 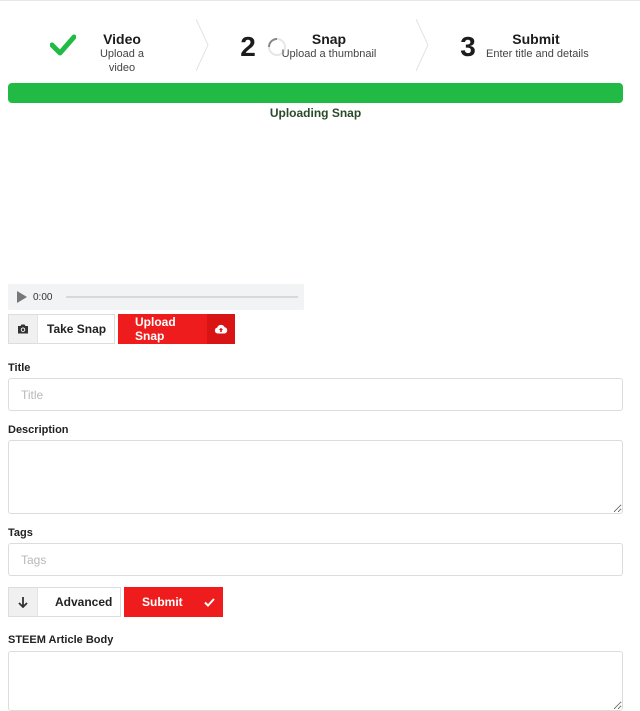 What do you see at coordinates (77, 329) in the screenshot?
I see `take-snap-label: Take Snap` at bounding box center [77, 329].